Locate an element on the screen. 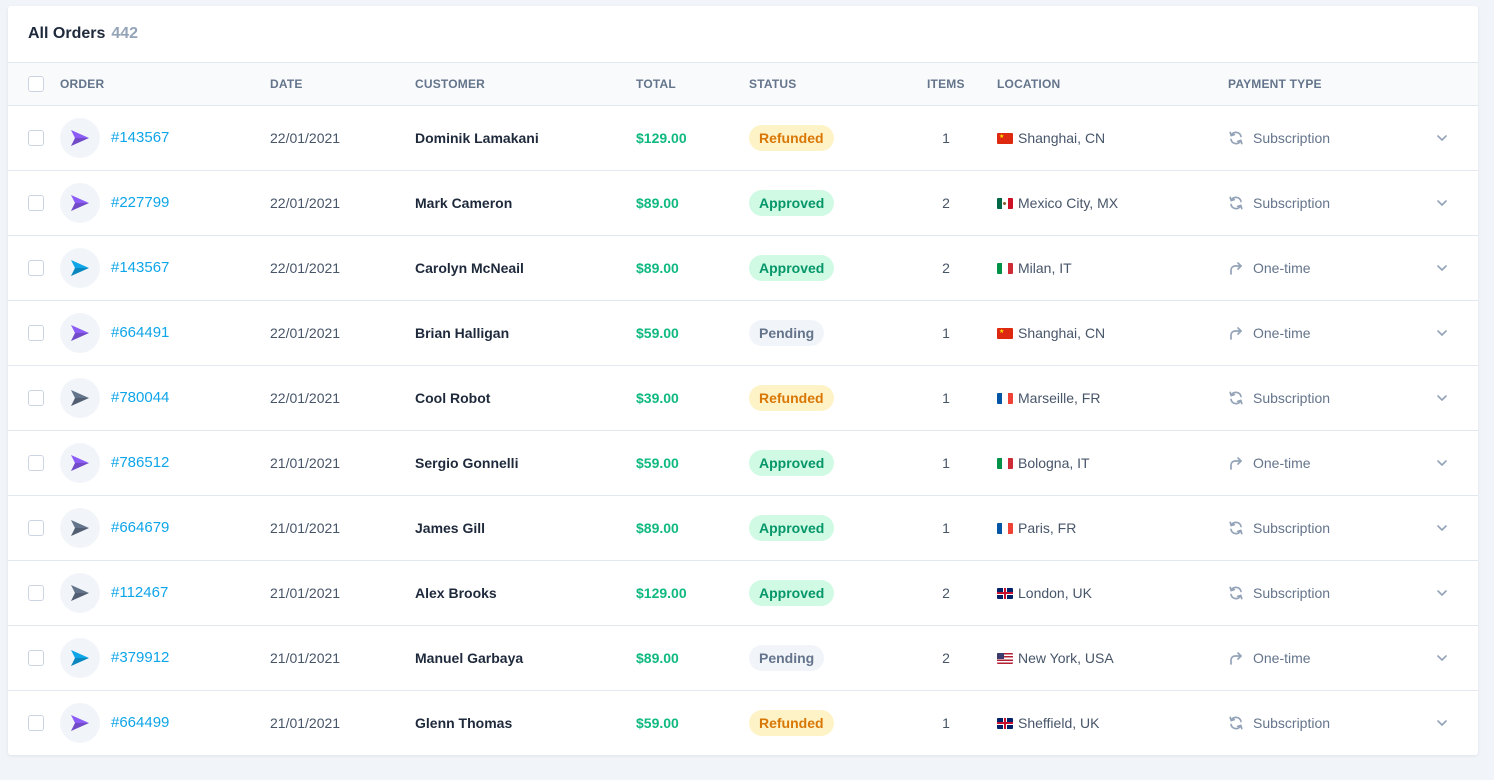 This screenshot has height=780, width=1494. payment-type: One-time is located at coordinates (1269, 658).